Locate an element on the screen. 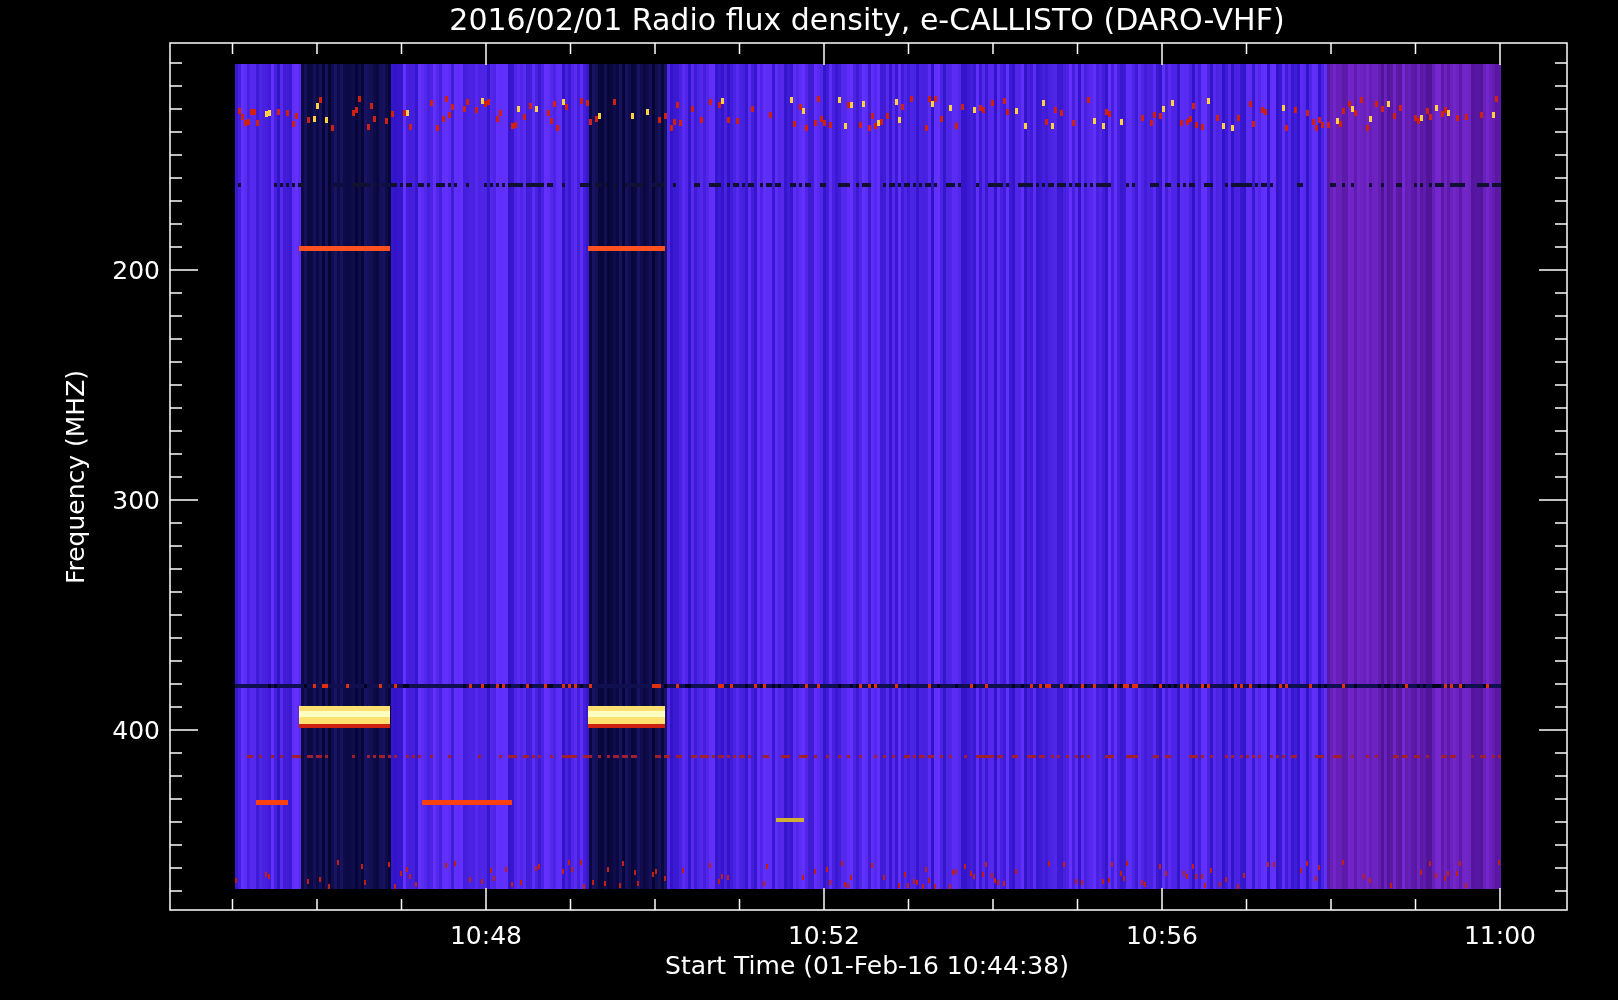  x-tick-label: 10:56 is located at coordinates (1162, 935).